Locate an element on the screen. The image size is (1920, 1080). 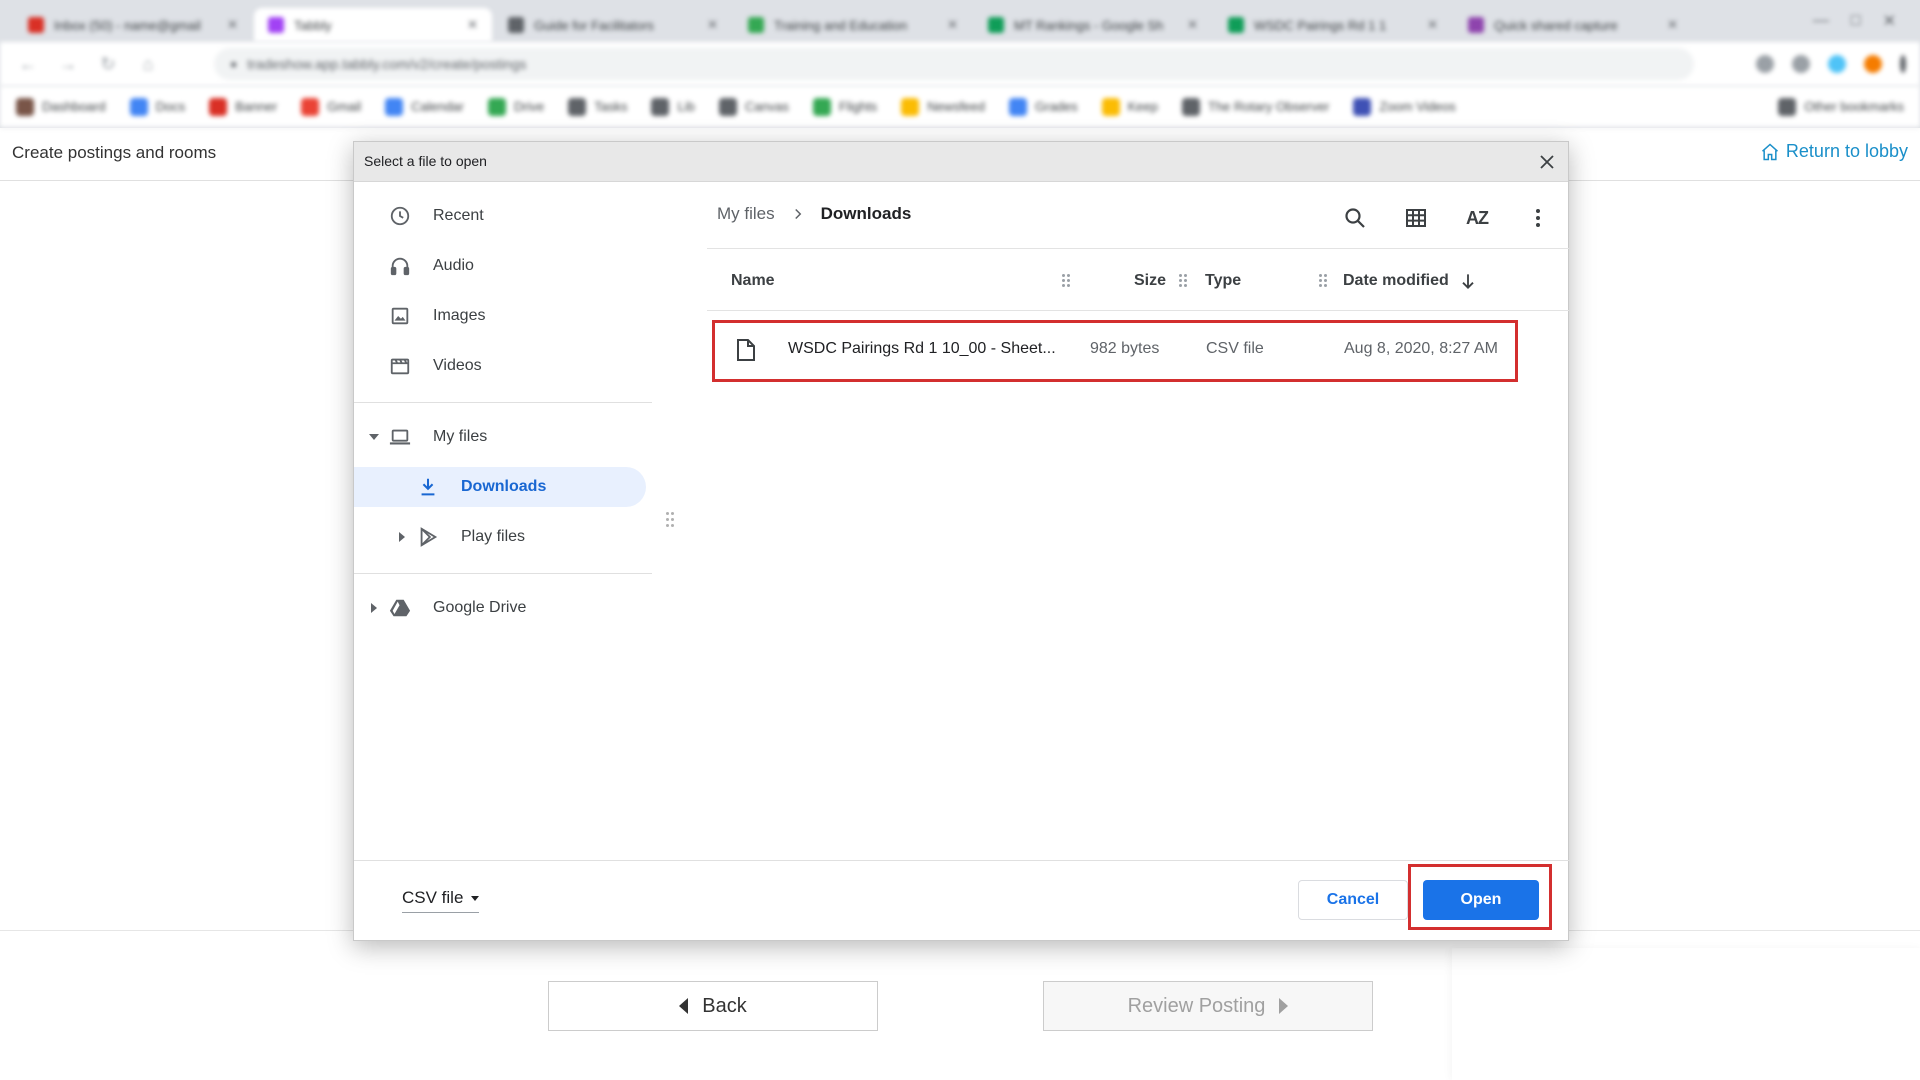
reload-icon: ↻ is located at coordinates (108, 64).